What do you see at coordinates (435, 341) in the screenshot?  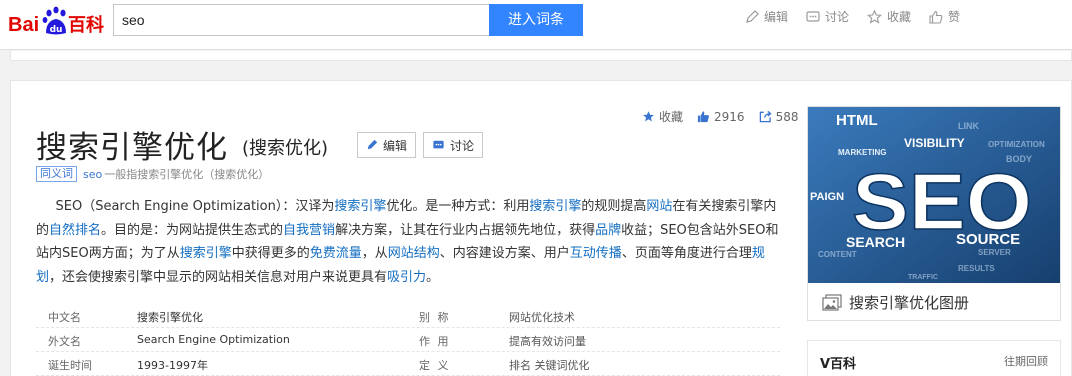 I see `info-key: 作 用` at bounding box center [435, 341].